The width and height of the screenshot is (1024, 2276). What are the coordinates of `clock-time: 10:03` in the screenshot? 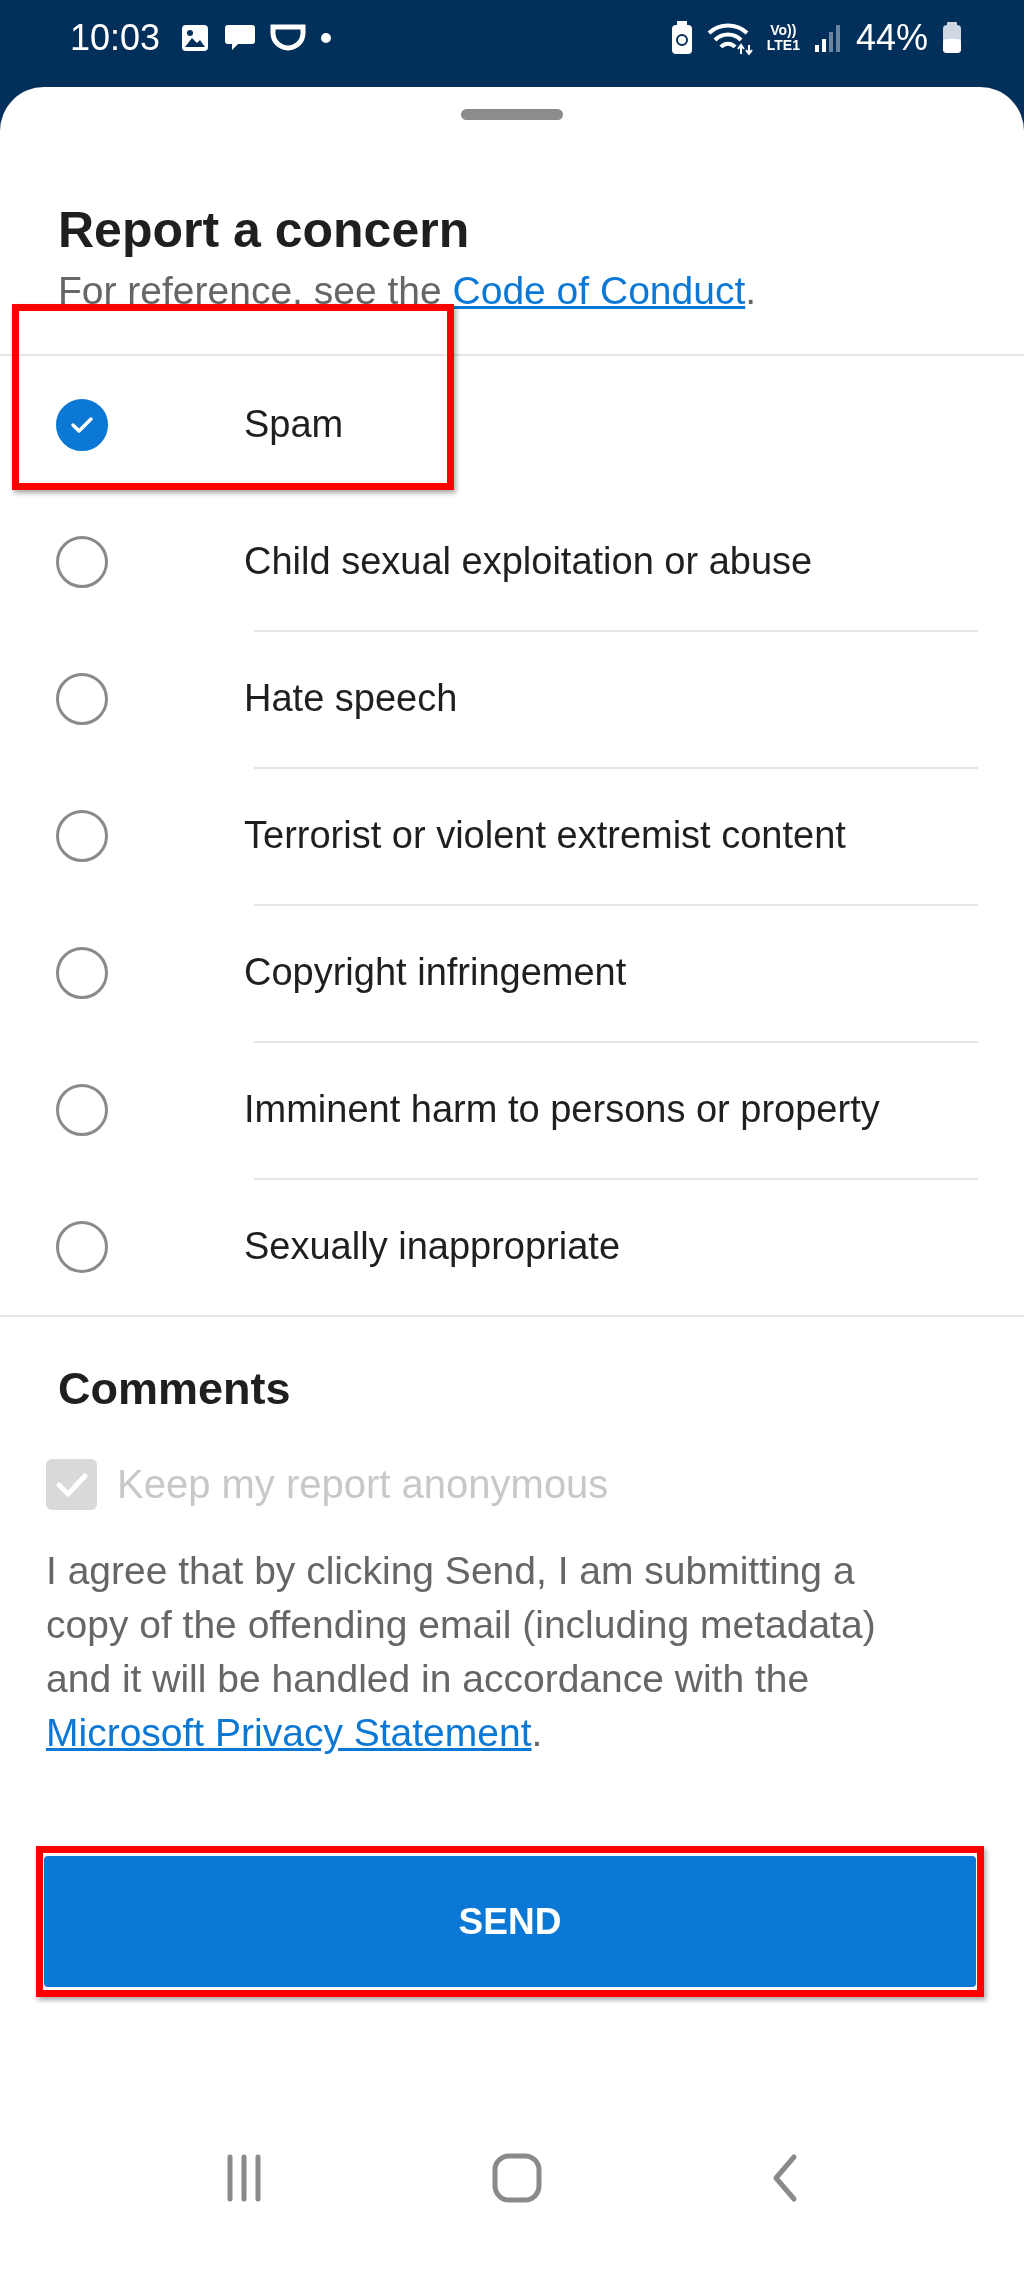 It's located at (115, 37).